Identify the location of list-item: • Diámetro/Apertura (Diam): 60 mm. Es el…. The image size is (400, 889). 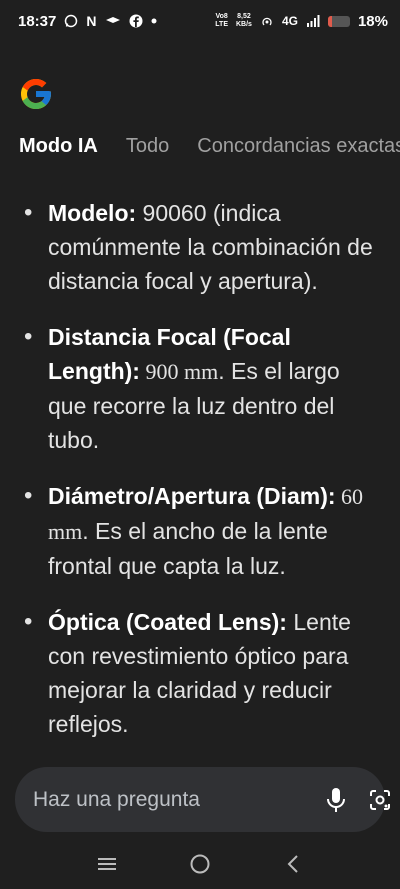
(202, 531).